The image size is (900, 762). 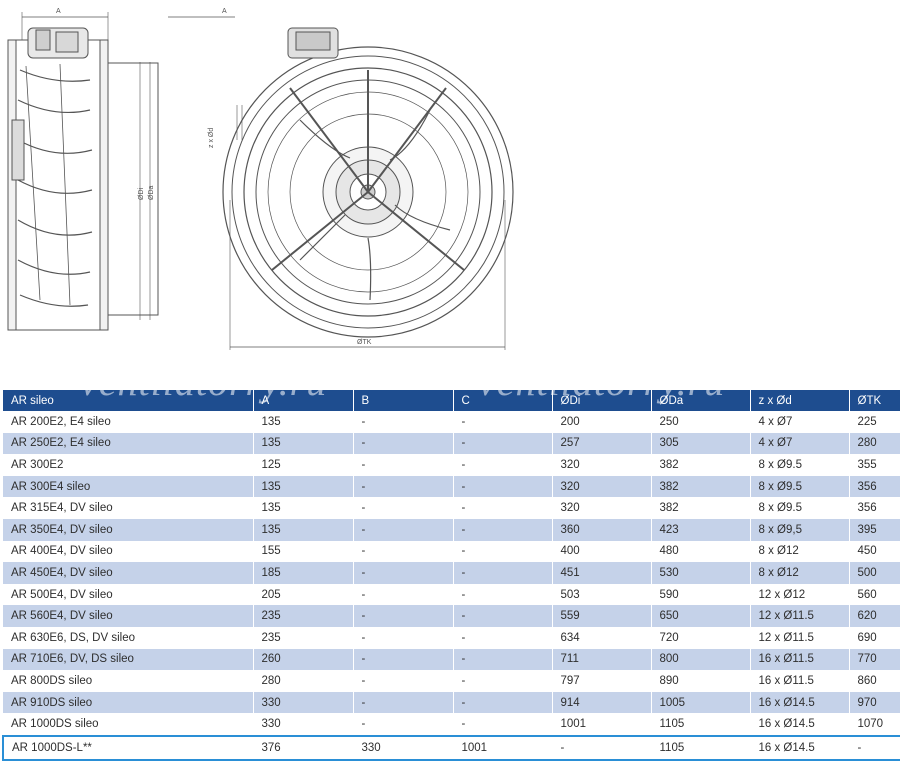 I want to click on table-cell: 711, so click(x=602, y=659).